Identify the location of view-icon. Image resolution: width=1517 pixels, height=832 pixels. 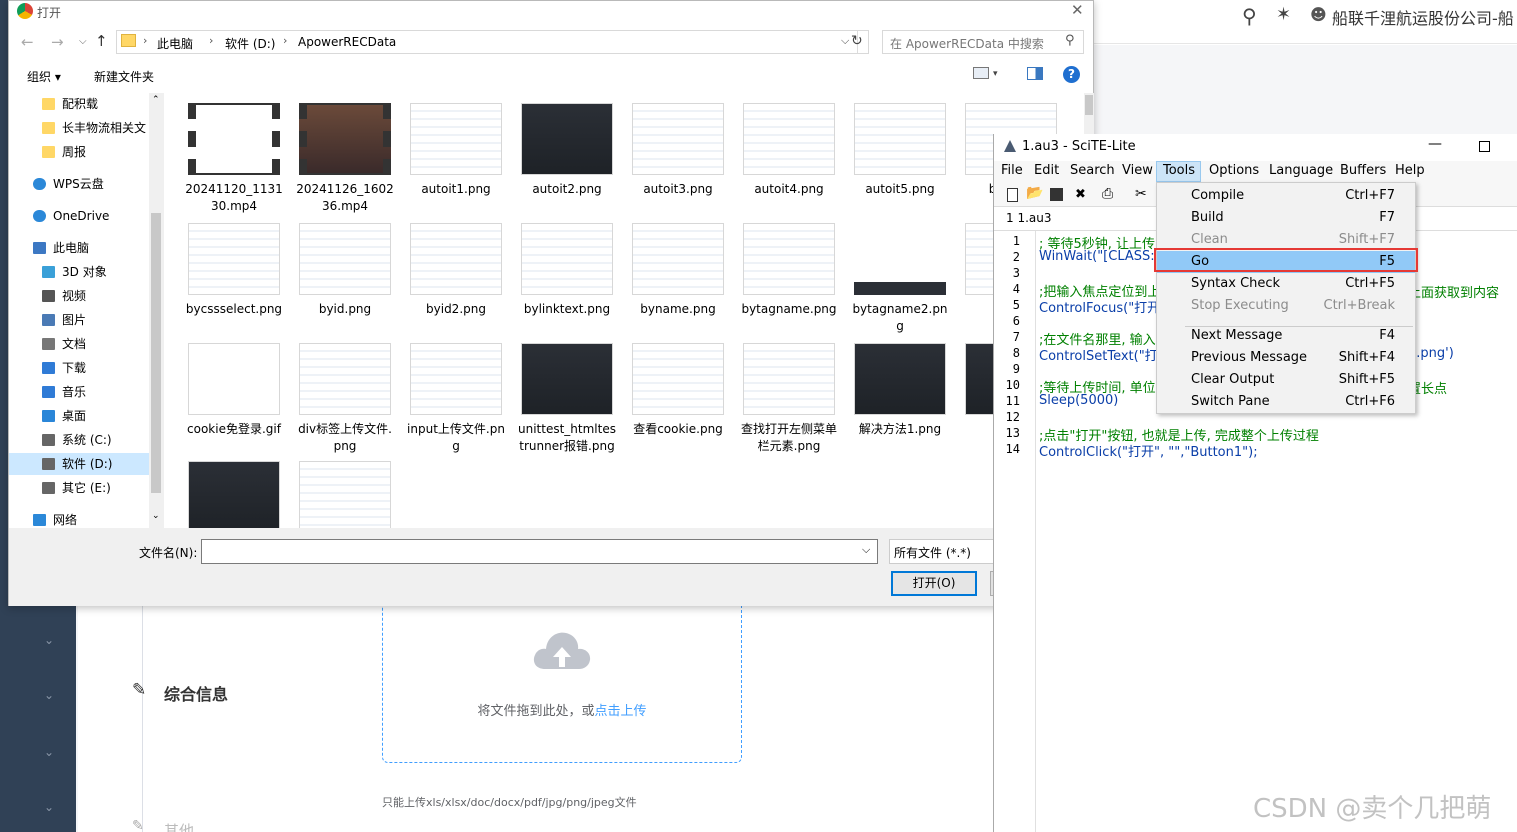
(981, 73).